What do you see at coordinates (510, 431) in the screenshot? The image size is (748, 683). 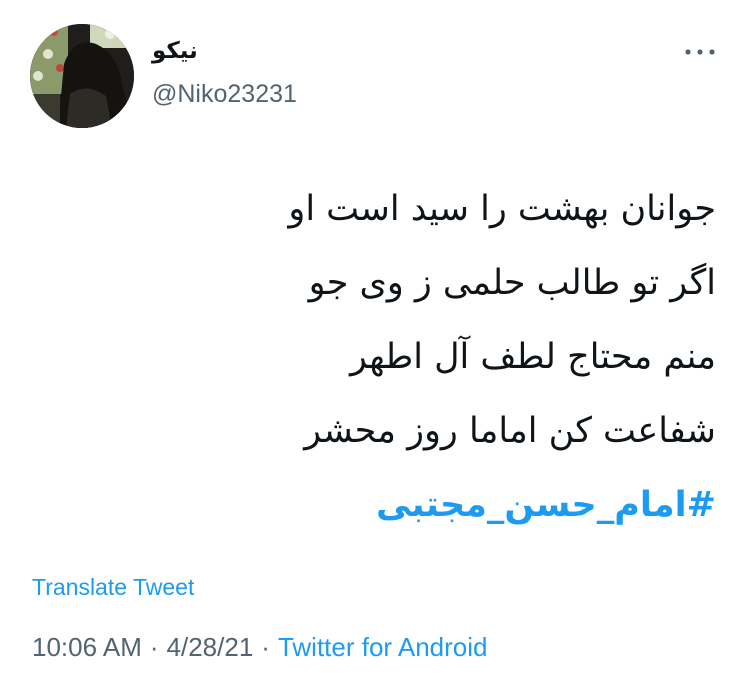 I see `tweet-line-4: شفاعت کن اماما روز محشر` at bounding box center [510, 431].